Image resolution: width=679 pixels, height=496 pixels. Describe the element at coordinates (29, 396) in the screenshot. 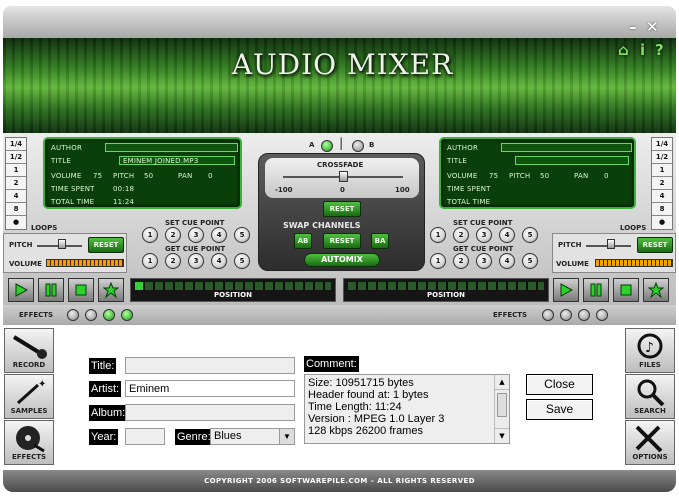

I see `samples-button: ✦ SAMPLES` at that location.